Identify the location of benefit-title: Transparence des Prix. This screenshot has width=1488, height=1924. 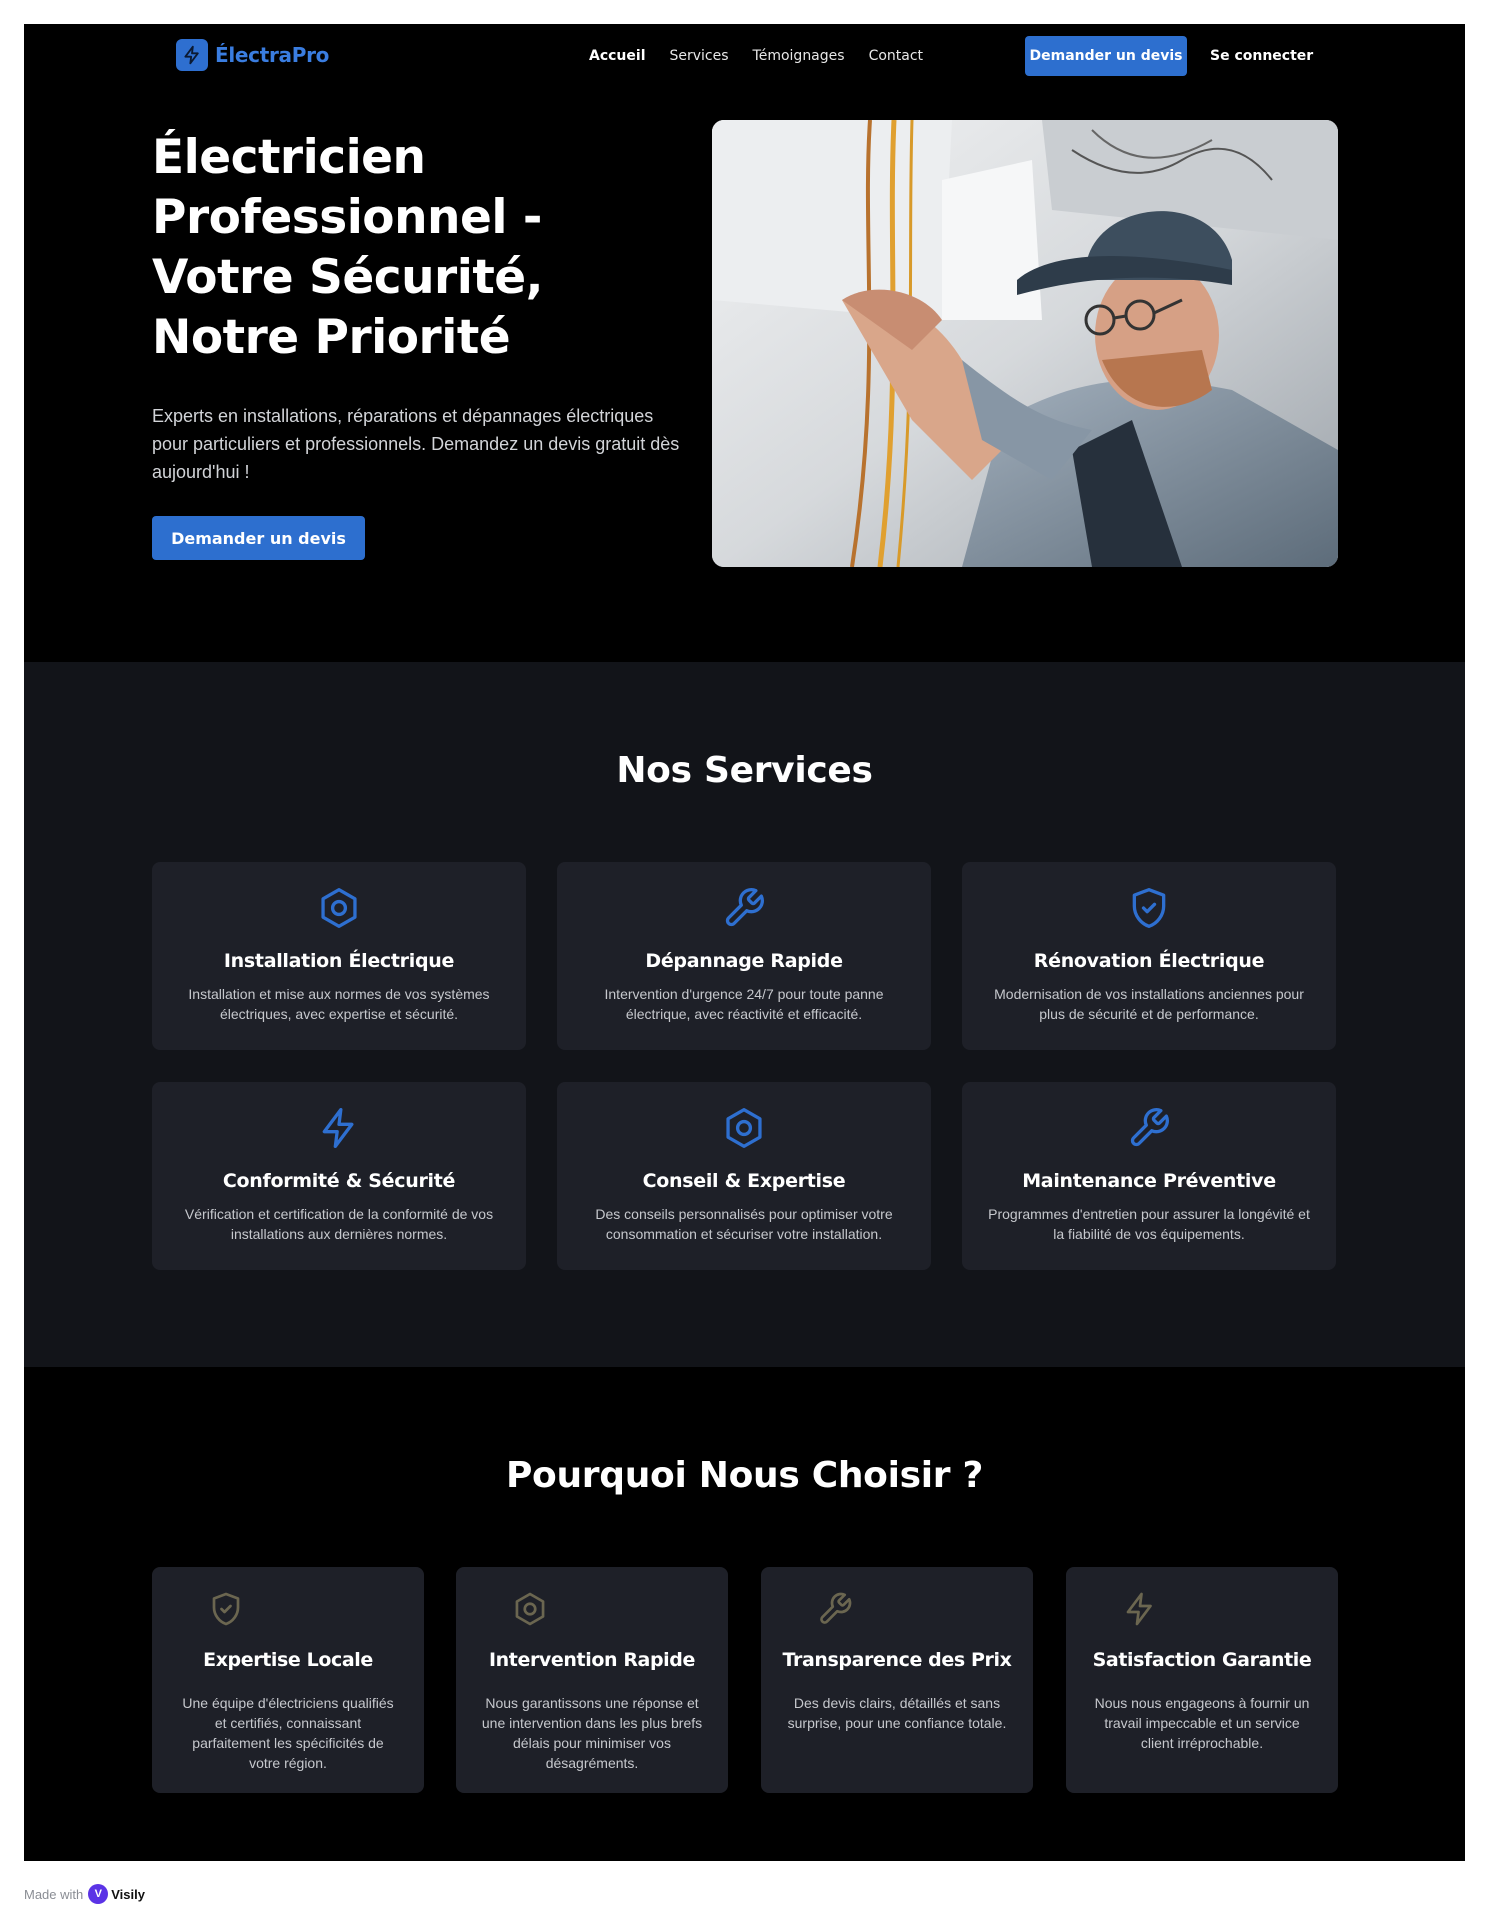
(897, 1660).